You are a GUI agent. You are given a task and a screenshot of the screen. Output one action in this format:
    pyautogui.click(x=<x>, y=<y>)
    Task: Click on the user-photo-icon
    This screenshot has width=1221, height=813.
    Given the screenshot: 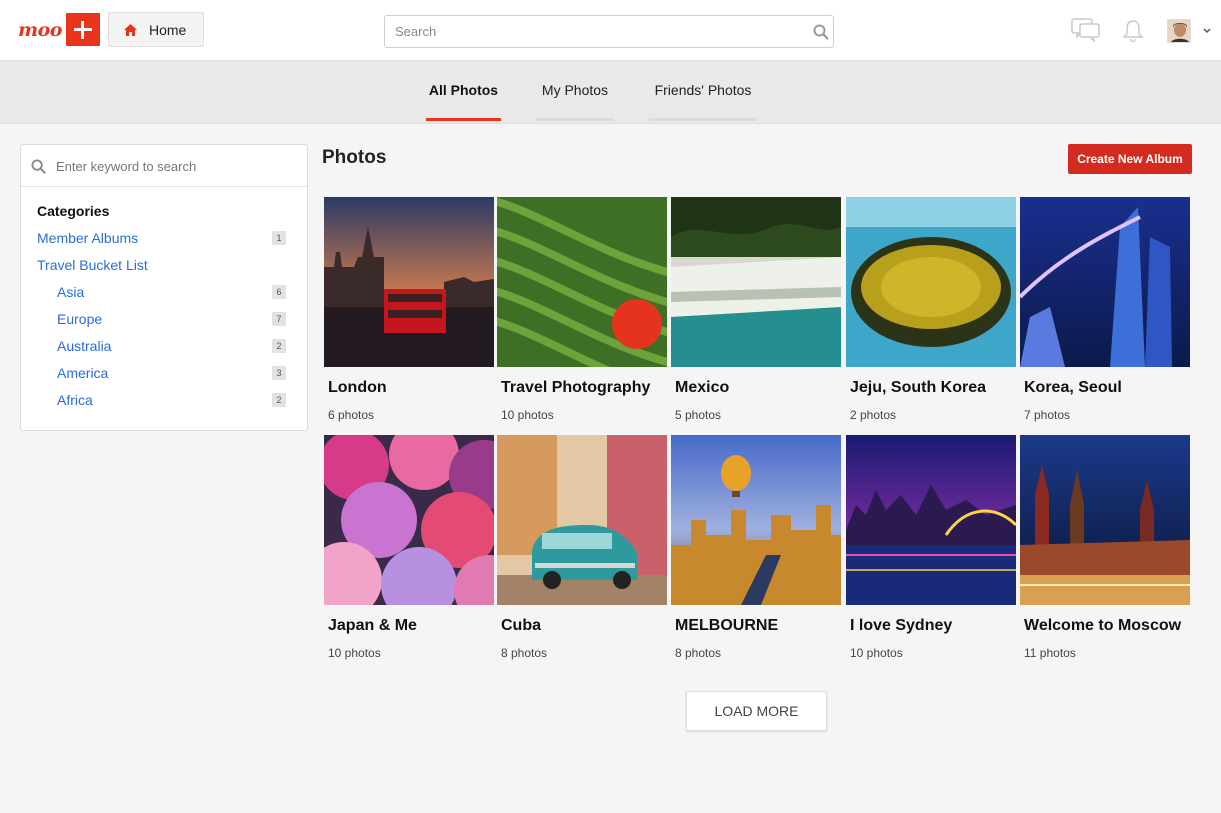 What is the action you would take?
    pyautogui.click(x=1179, y=31)
    